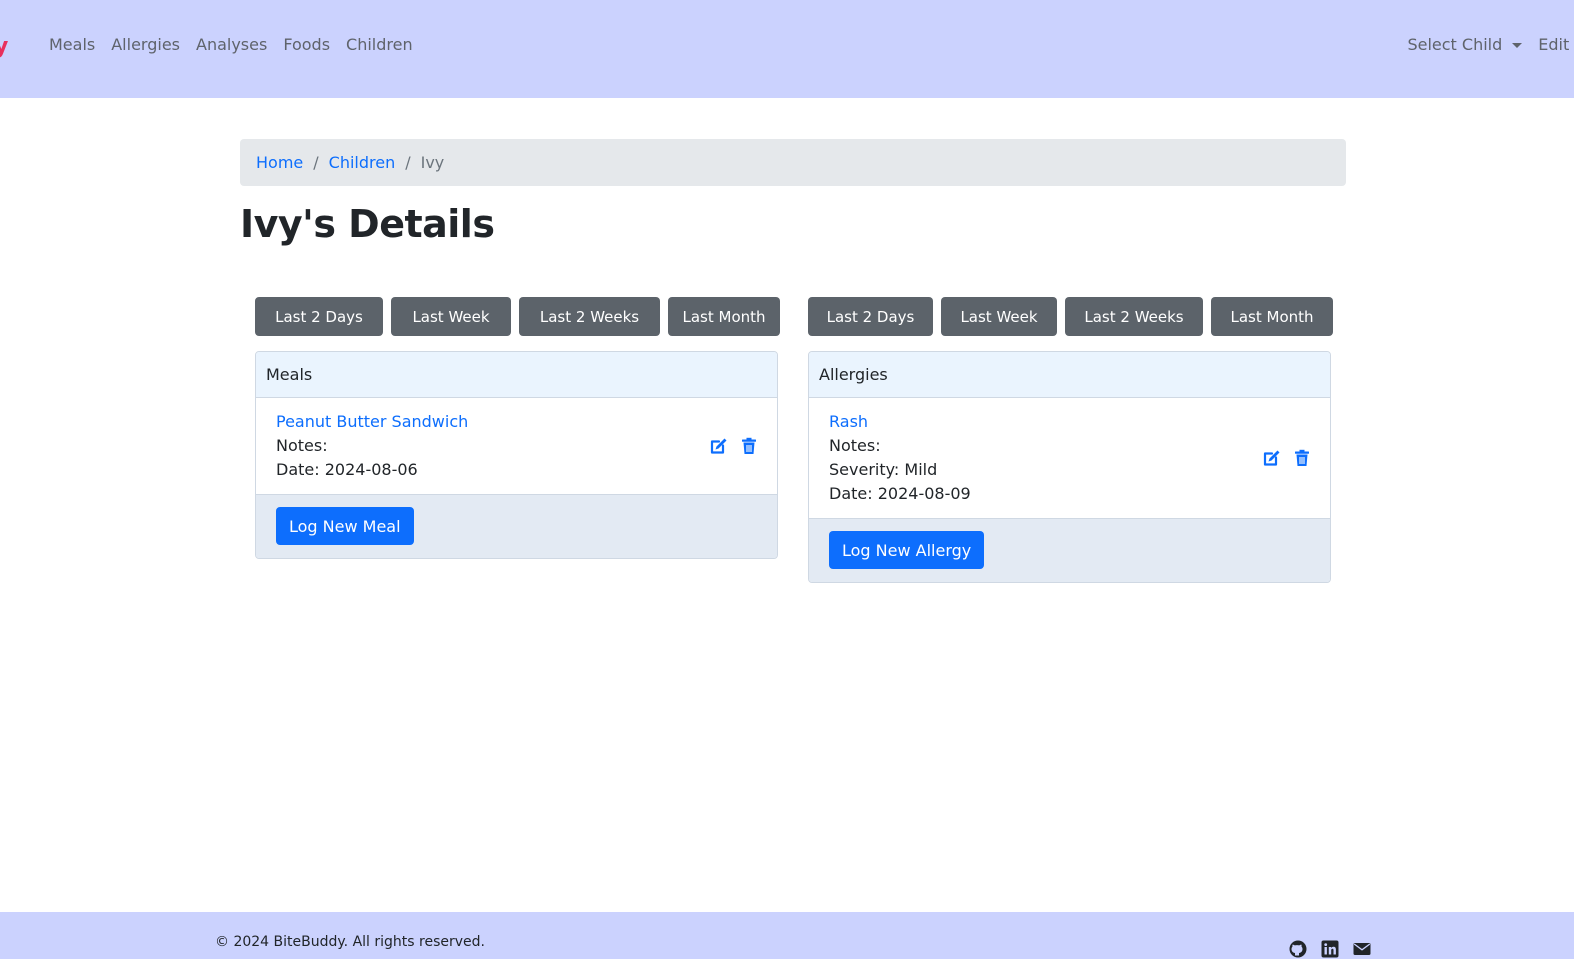 The width and height of the screenshot is (1574, 959). Describe the element at coordinates (1455, 44) in the screenshot. I see `select-child-label: Select Child` at that location.